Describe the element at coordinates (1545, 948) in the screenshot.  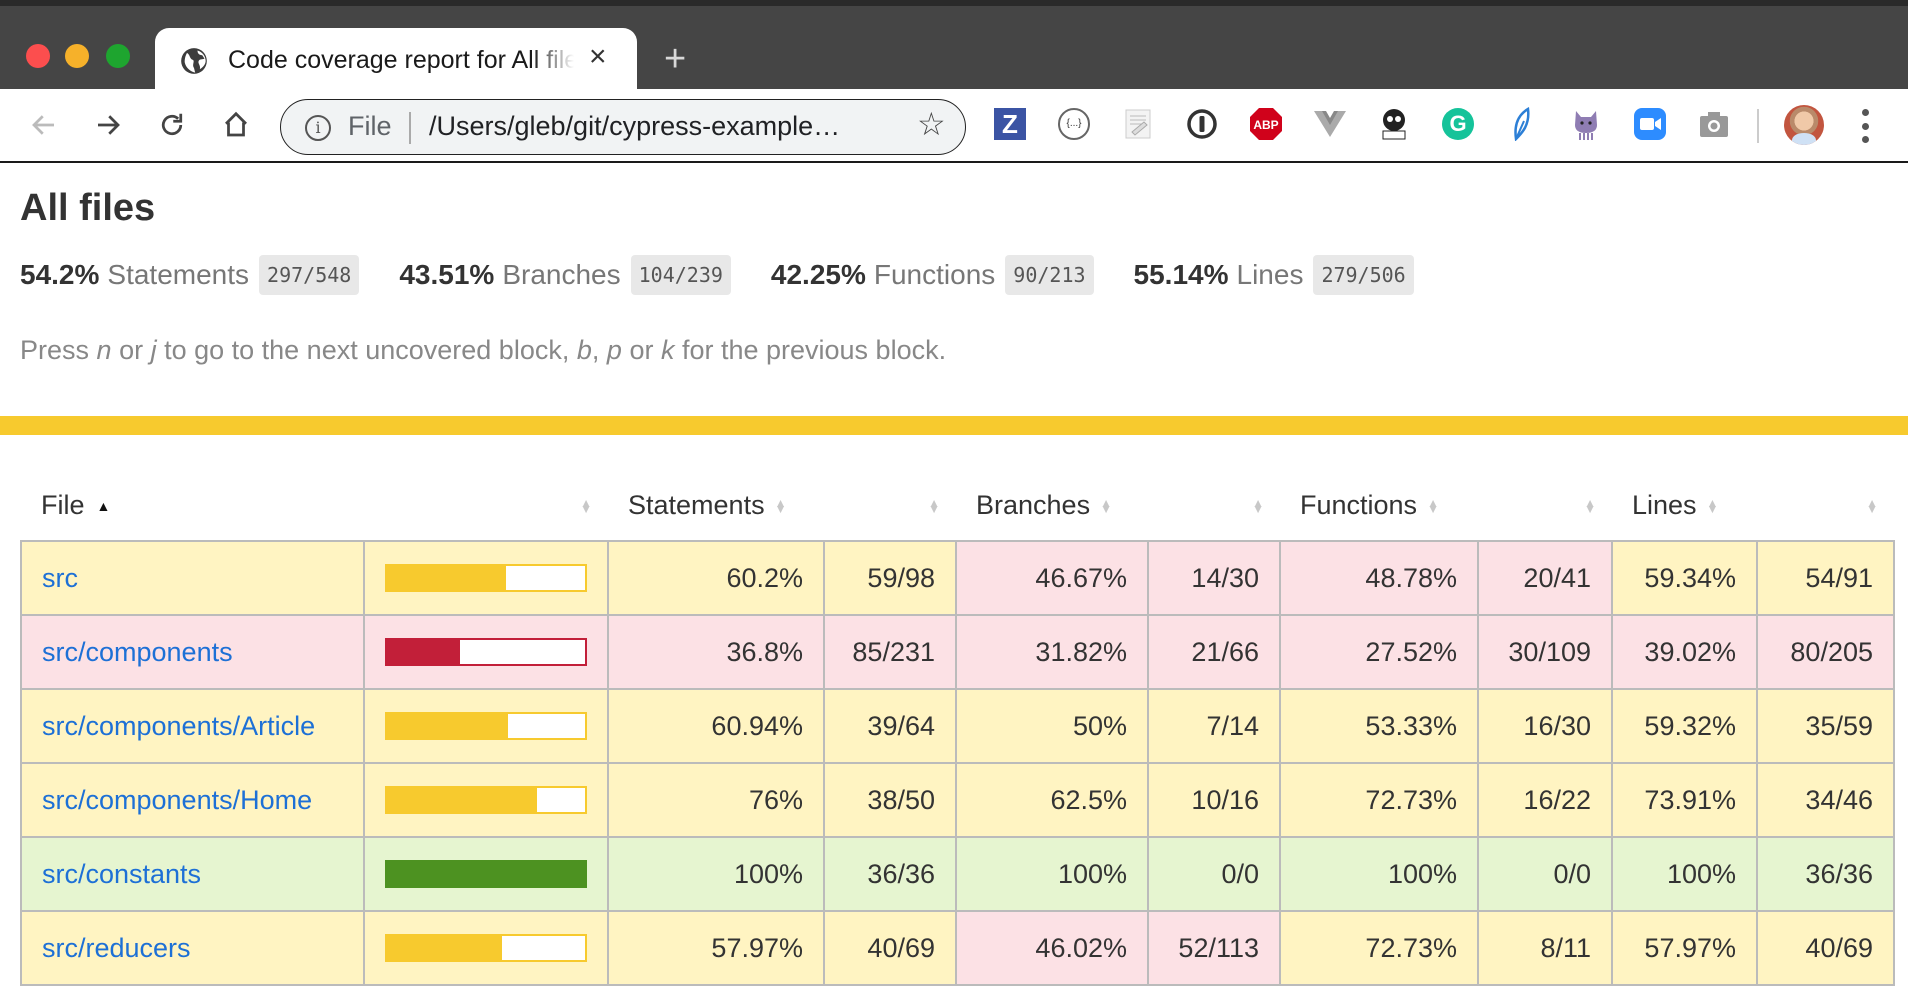
I see `functions-fraction-cell: 8/11` at that location.